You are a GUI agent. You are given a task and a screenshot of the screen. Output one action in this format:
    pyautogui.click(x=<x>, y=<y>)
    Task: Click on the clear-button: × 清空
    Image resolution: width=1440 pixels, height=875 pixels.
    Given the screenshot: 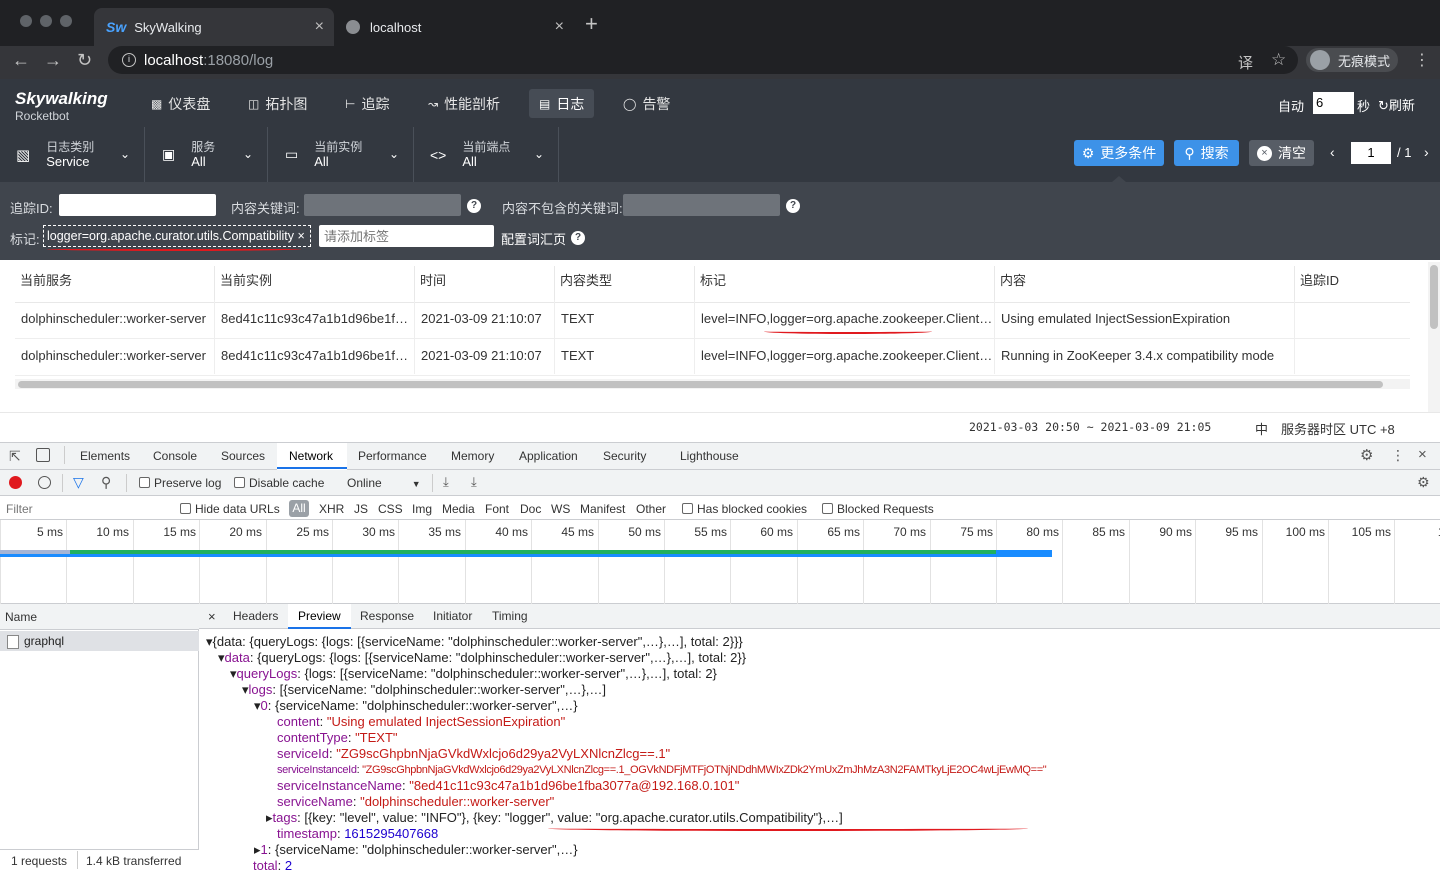 What is the action you would take?
    pyautogui.click(x=1281, y=153)
    